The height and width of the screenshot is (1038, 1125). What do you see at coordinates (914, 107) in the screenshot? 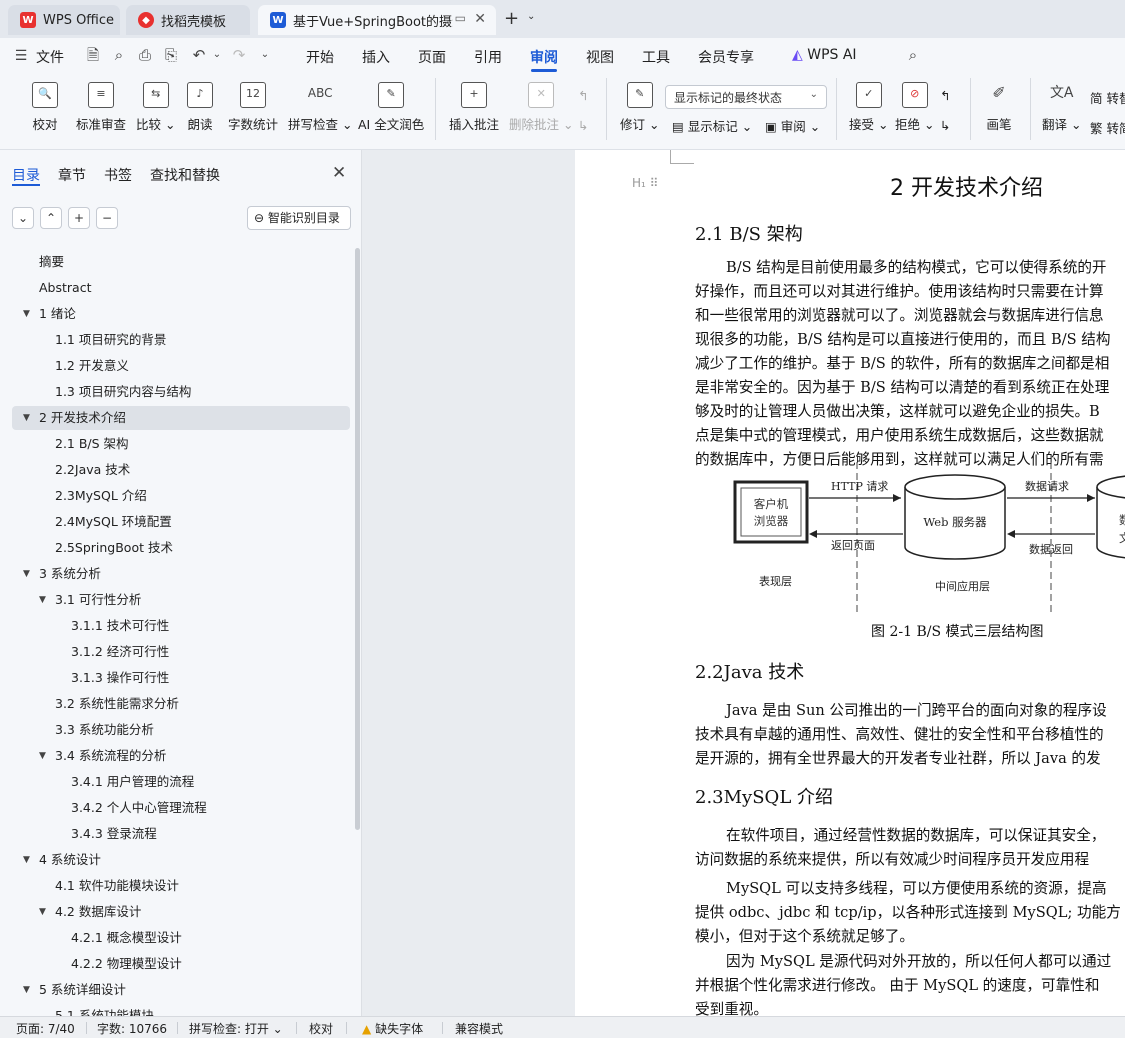
I see `reject-button: ⊘ 拒绝 ⌄` at bounding box center [914, 107].